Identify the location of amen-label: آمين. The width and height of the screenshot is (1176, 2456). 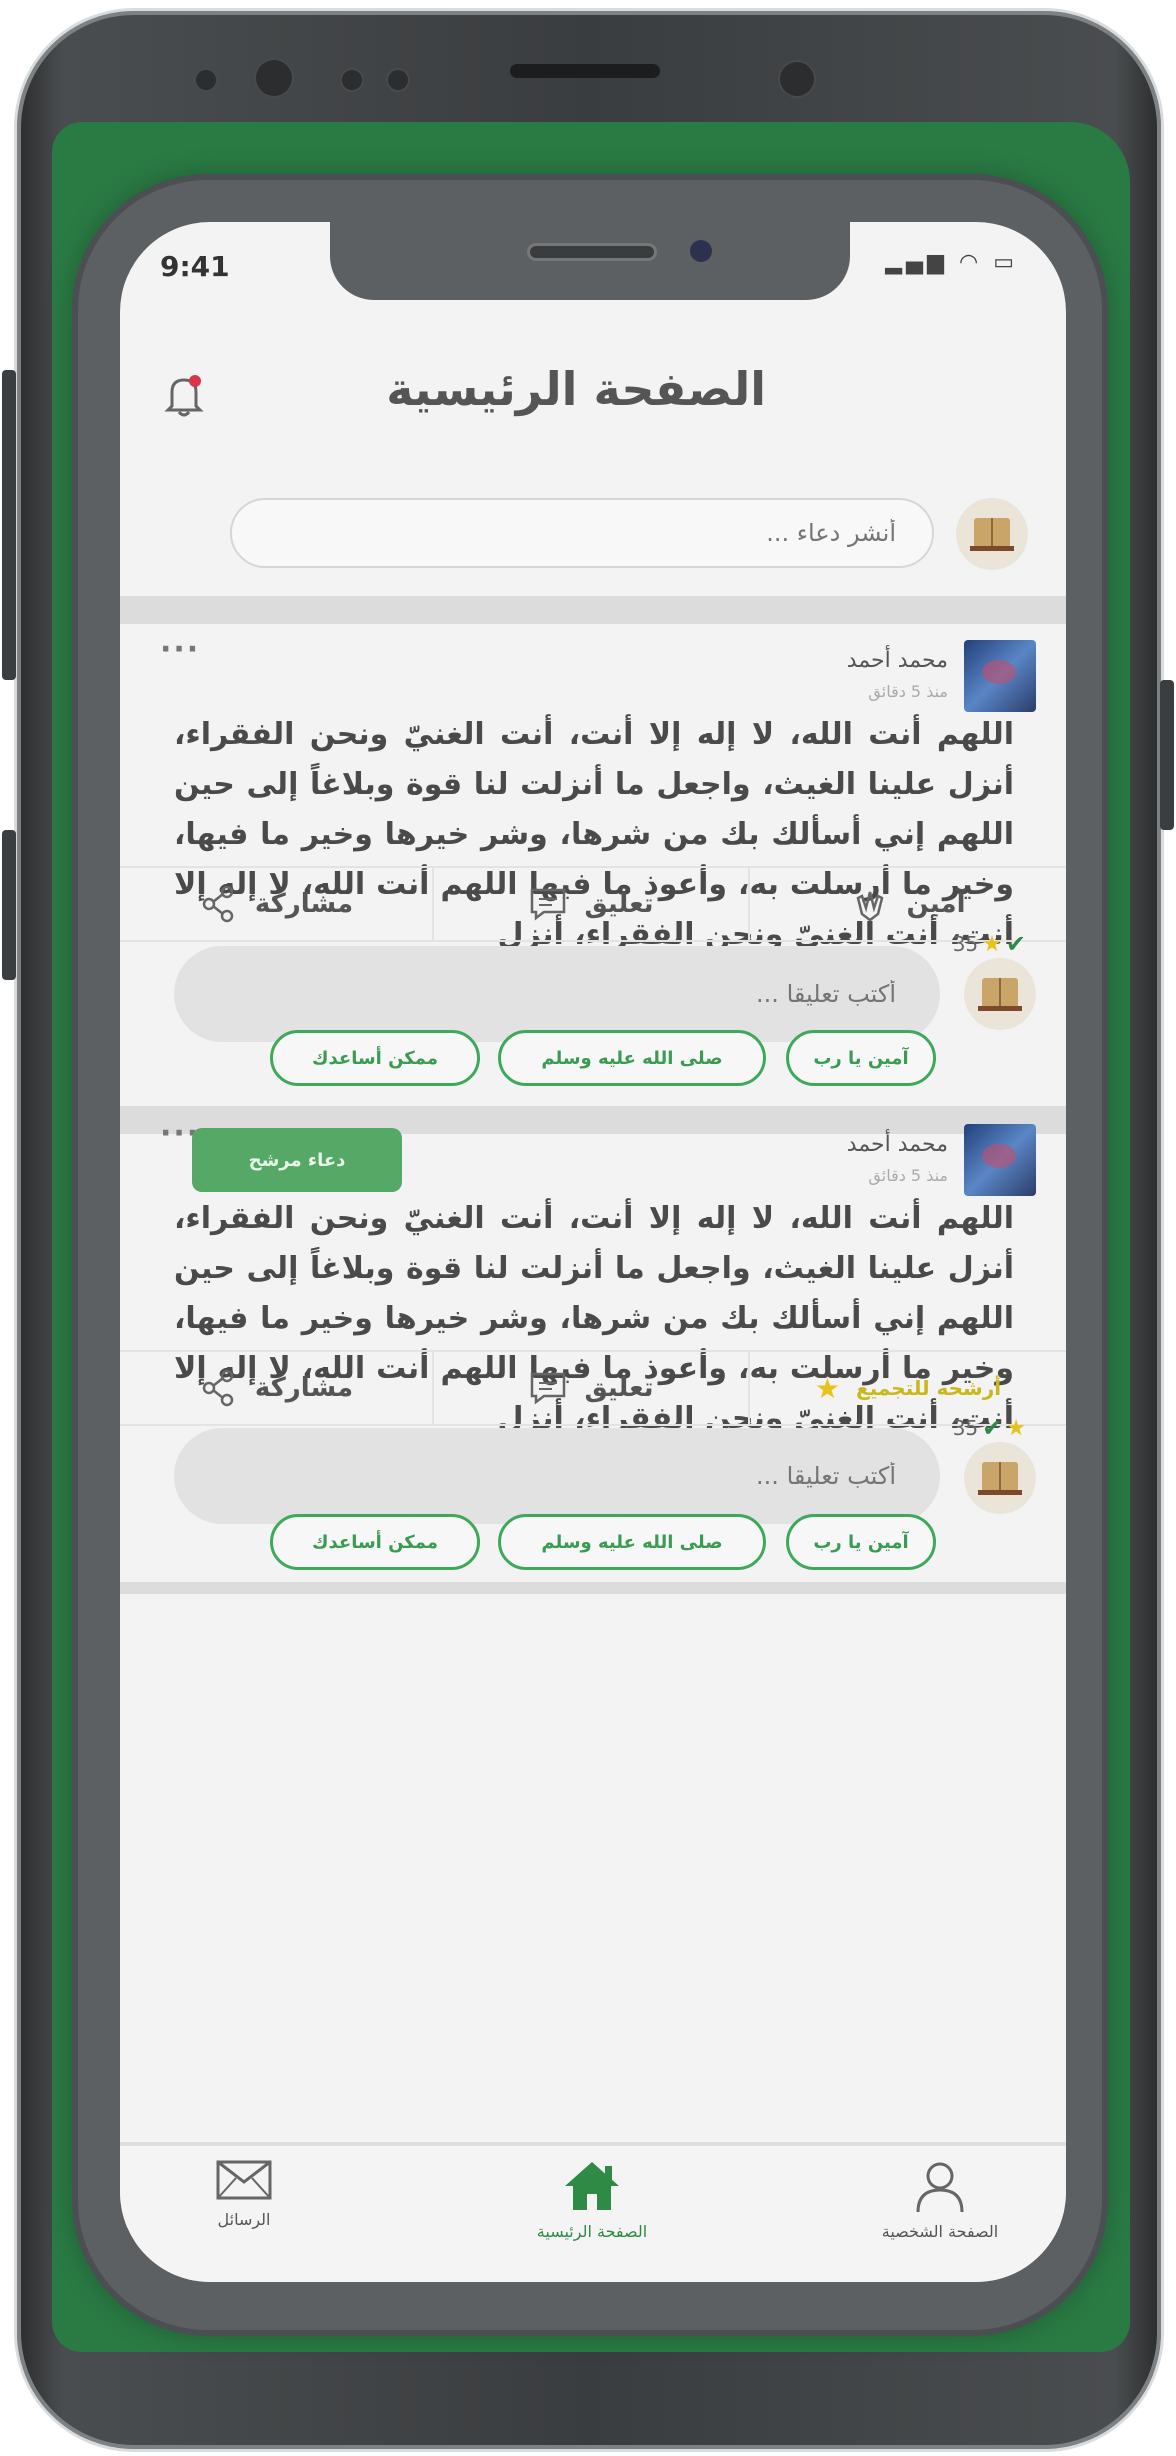
(936, 904).